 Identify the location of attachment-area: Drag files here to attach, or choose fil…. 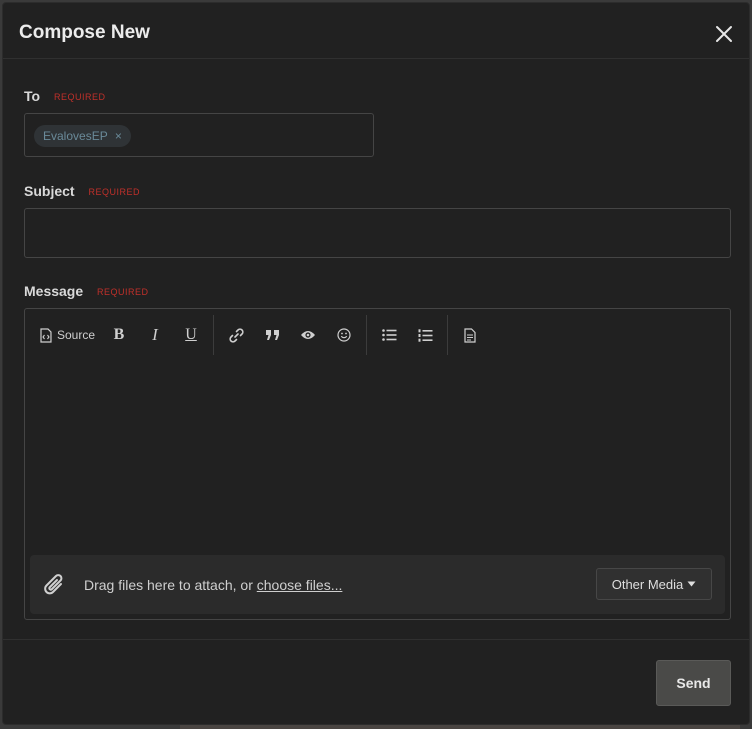
(377, 584).